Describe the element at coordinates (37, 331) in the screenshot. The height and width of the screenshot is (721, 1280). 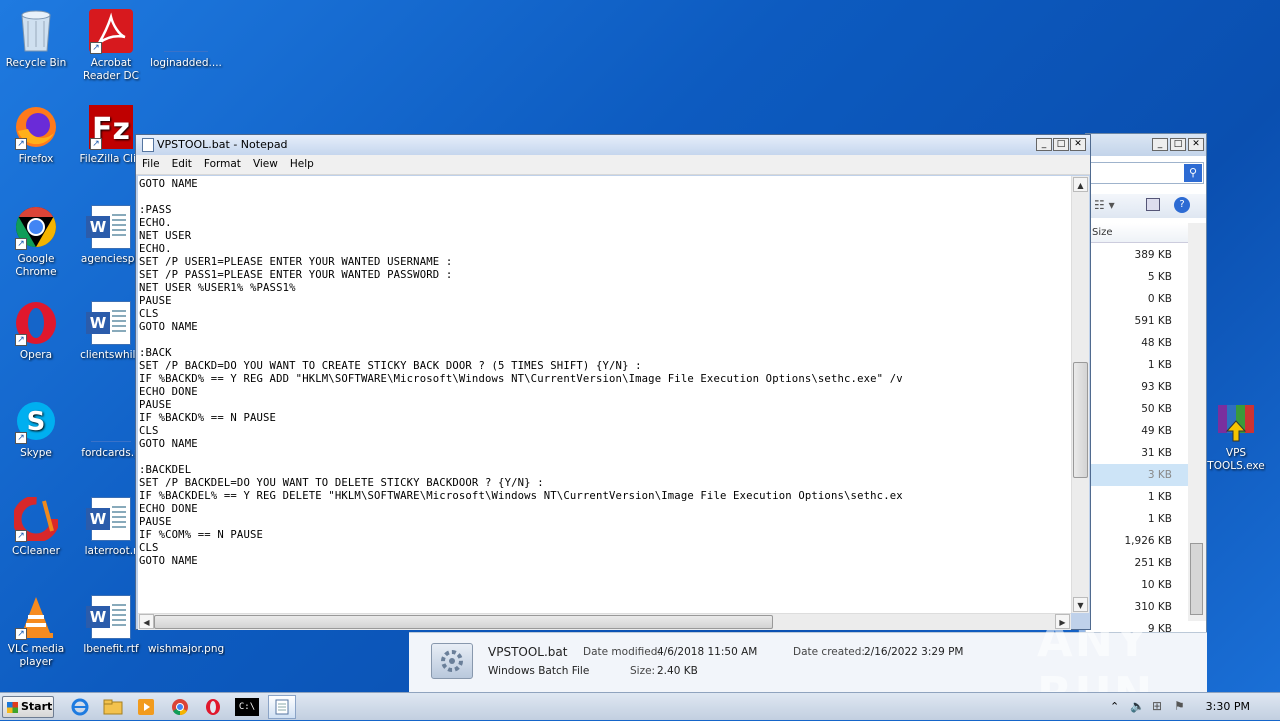
I see `desktop-icon-opera: ↗ Opera` at that location.